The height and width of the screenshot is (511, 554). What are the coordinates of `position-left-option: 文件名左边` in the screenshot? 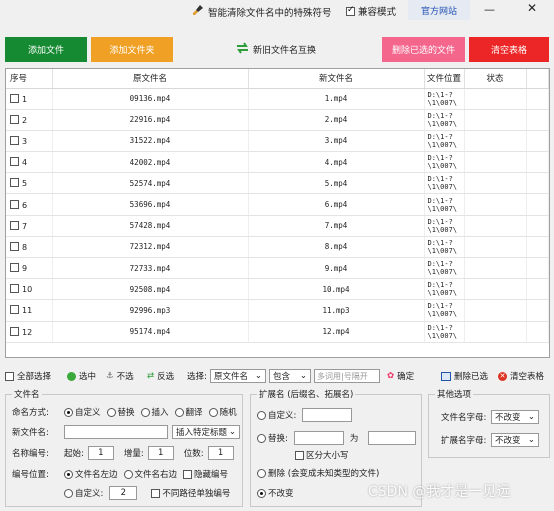 It's located at (91, 474).